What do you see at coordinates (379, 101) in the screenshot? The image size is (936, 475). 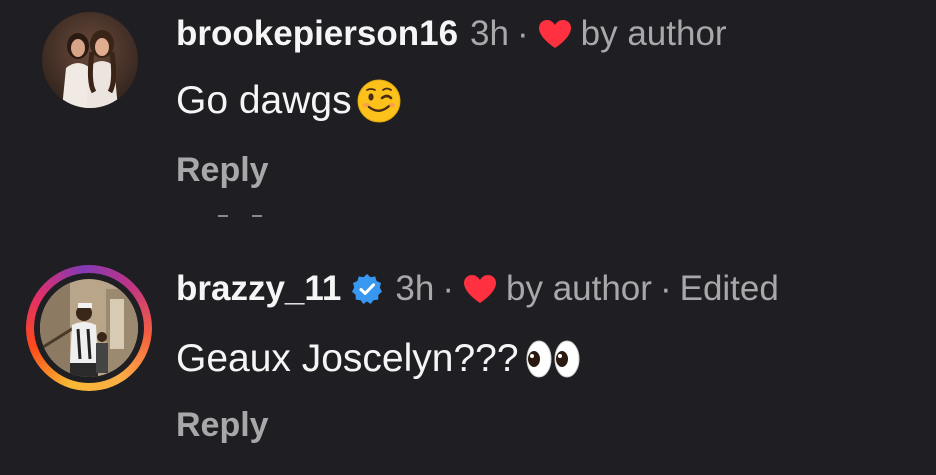 I see `winking-face-emoji-icon` at bounding box center [379, 101].